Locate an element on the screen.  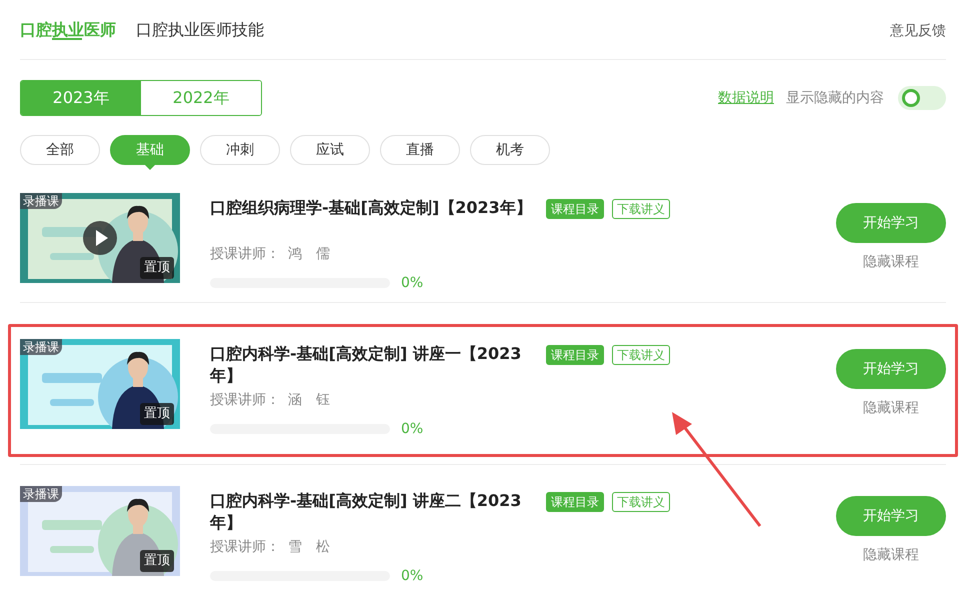
filter-tab: 直播 is located at coordinates (420, 150).